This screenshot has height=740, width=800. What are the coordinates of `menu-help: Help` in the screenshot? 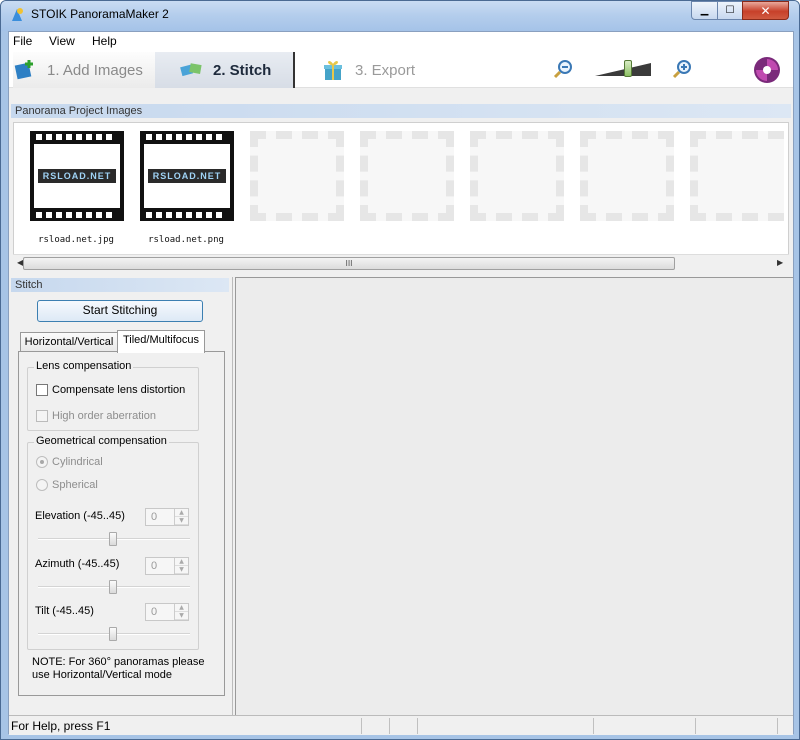 It's located at (104, 41).